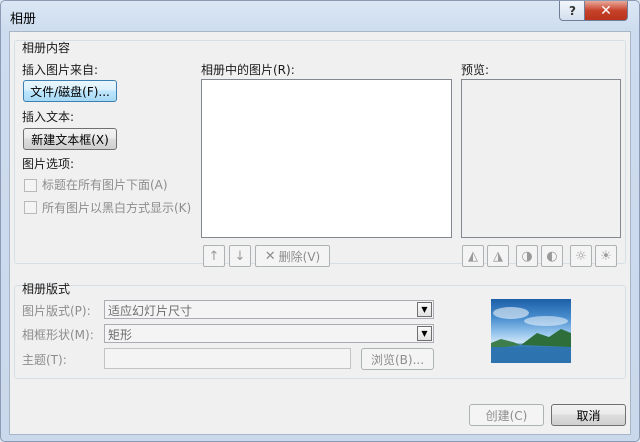 Image resolution: width=640 pixels, height=442 pixels. Describe the element at coordinates (531, 335) in the screenshot. I see `layout-preview-landscape` at that location.